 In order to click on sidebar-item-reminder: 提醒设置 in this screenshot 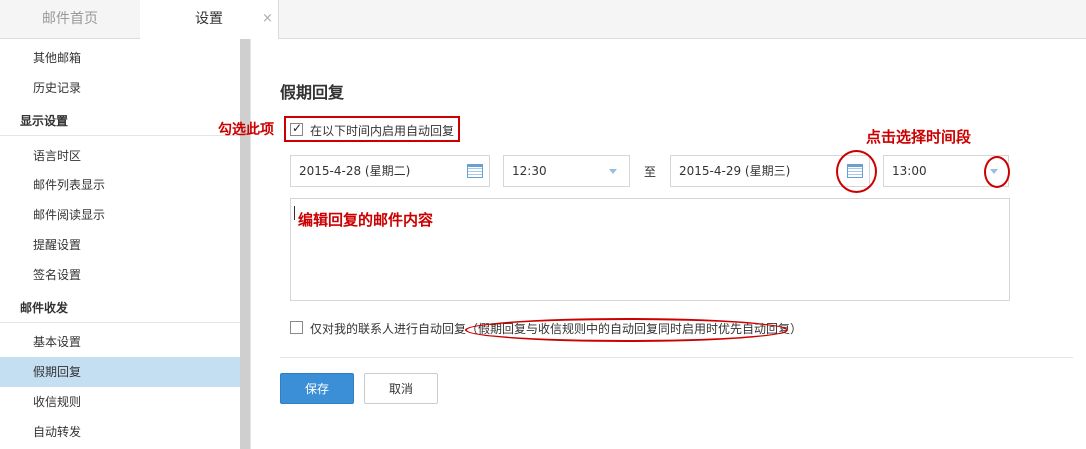, I will do `click(120, 245)`.